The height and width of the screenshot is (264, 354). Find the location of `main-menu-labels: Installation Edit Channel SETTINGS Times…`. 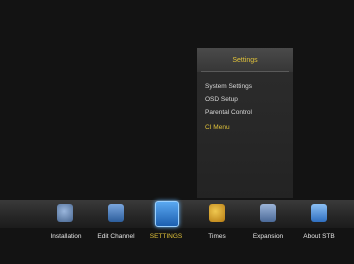

main-menu-labels: Installation Edit Channel SETTINGS Times… is located at coordinates (177, 237).